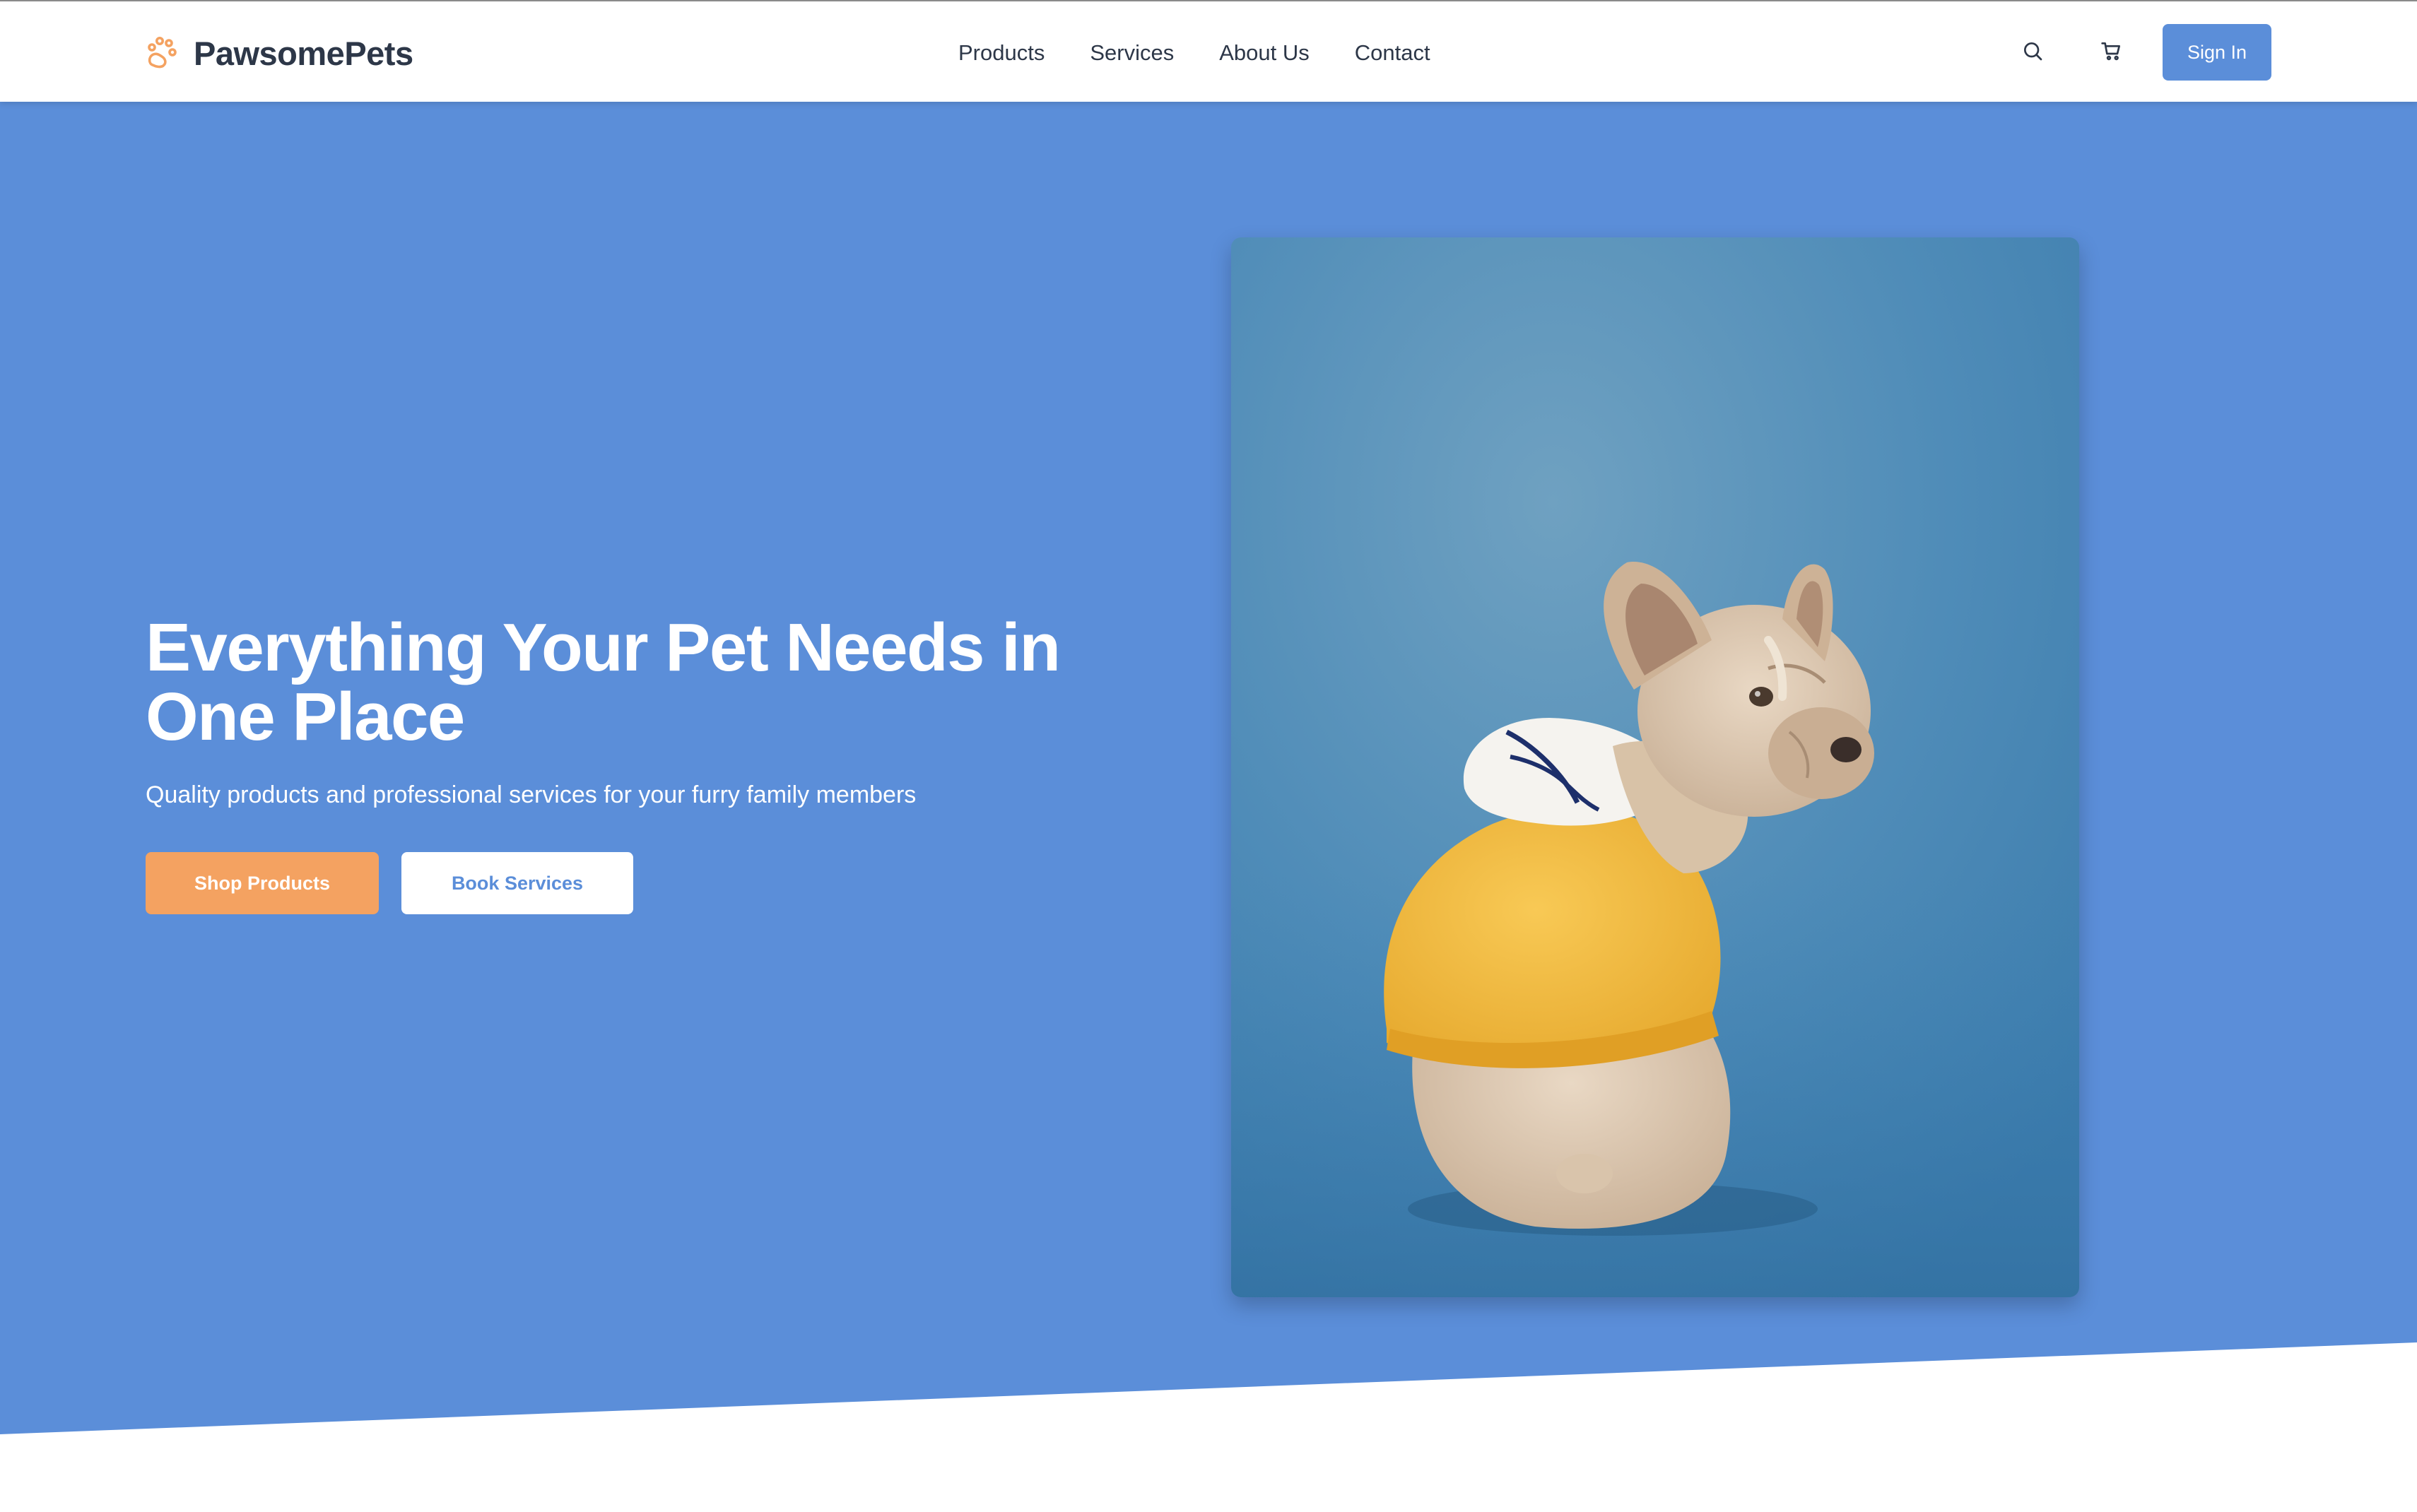 This screenshot has height=1512, width=2417. Describe the element at coordinates (603, 682) in the screenshot. I see `hero-title: Everything Your Pet Needs in One Place` at that location.